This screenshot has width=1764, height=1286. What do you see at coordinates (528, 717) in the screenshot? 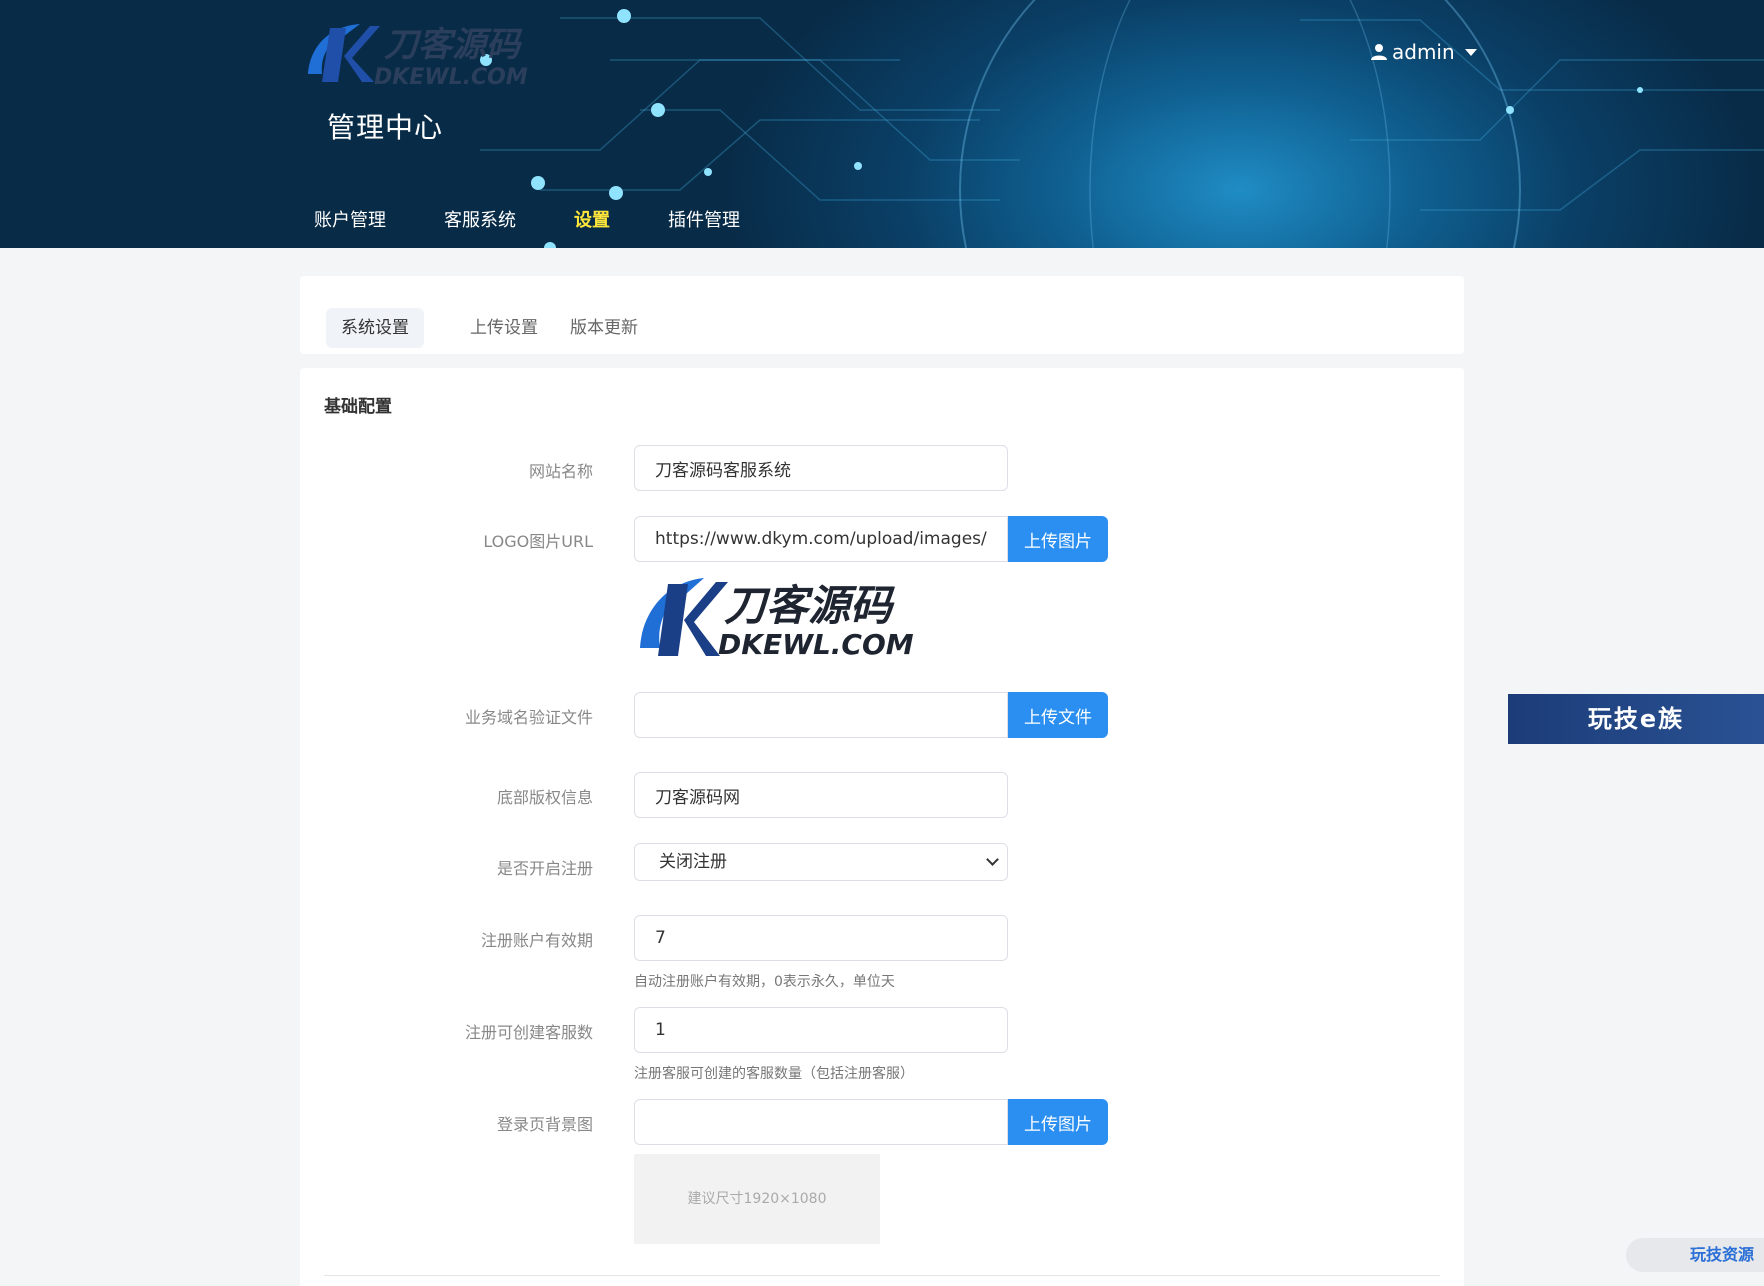
I see `domain-verify-label: 业务域名验证文件` at bounding box center [528, 717].